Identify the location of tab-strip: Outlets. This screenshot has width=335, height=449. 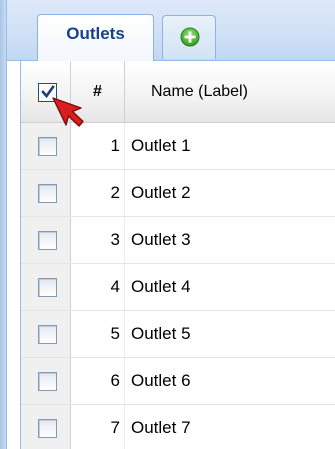
(171, 30).